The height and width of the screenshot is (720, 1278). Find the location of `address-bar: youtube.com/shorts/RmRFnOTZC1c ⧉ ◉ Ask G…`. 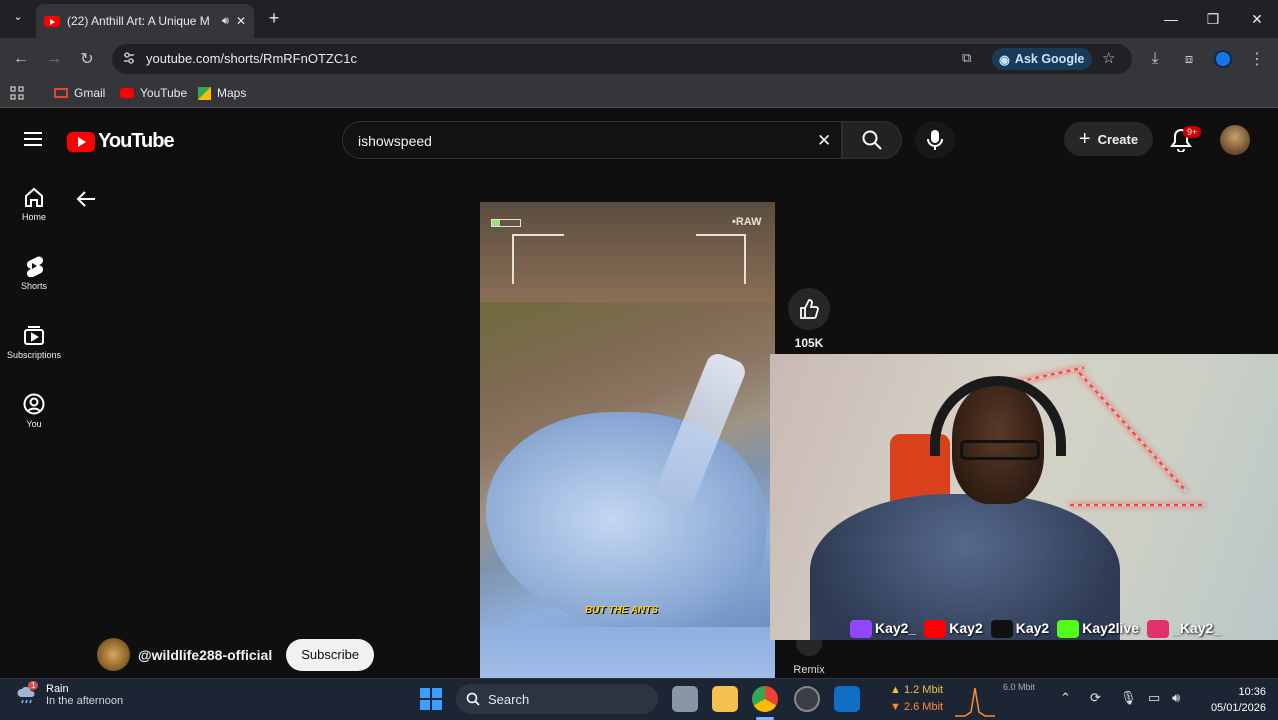

address-bar: youtube.com/shorts/RmRFnOTZC1c ⧉ ◉ Ask G… is located at coordinates (622, 59).